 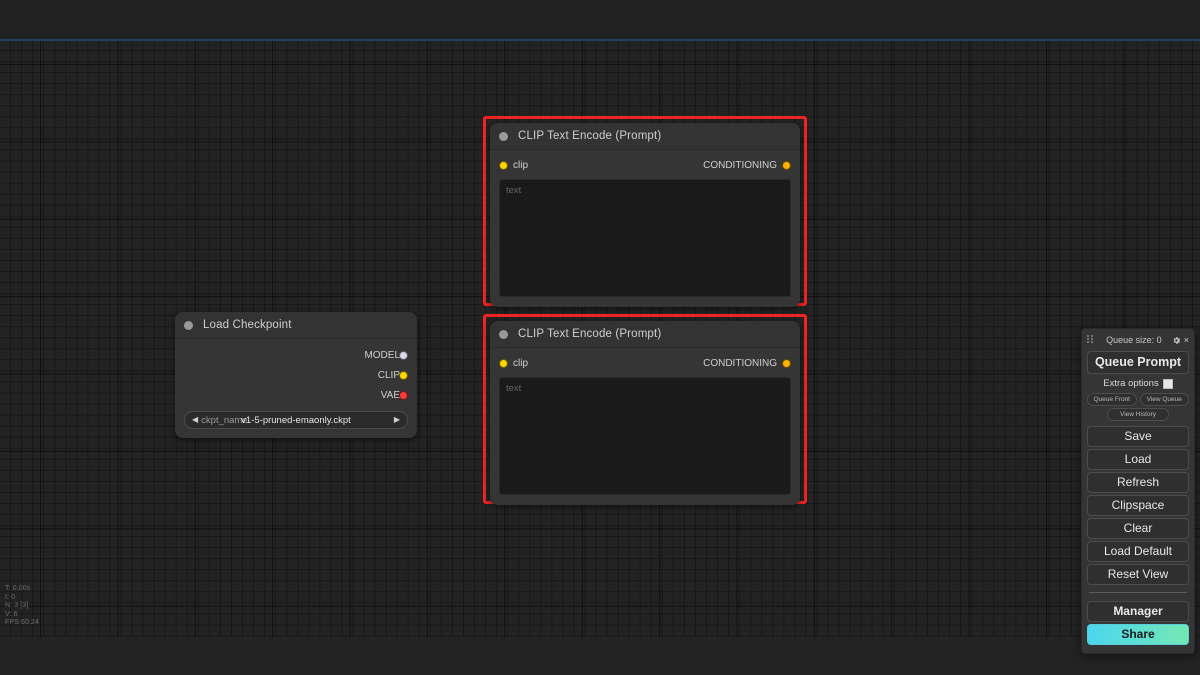 I want to click on close-icon: ×, so click(x=1186, y=340).